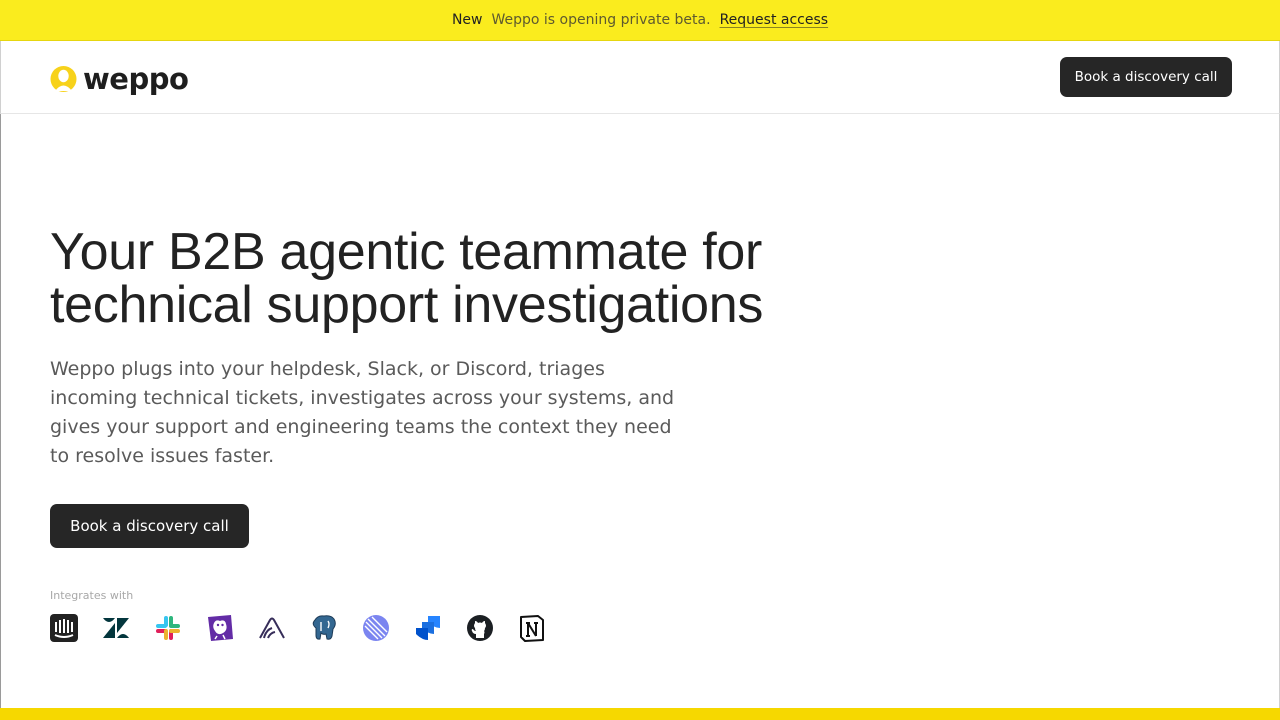 The image size is (1280, 720). Describe the element at coordinates (64, 628) in the screenshot. I see `intercom-icon` at that location.